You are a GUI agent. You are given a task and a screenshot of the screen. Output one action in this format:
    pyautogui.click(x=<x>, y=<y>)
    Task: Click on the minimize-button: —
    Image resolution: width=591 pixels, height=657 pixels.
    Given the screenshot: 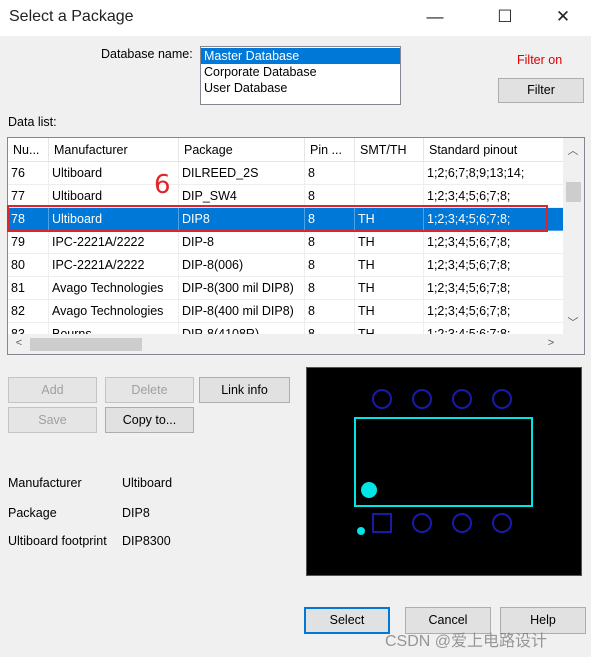 What is the action you would take?
    pyautogui.click(x=435, y=17)
    